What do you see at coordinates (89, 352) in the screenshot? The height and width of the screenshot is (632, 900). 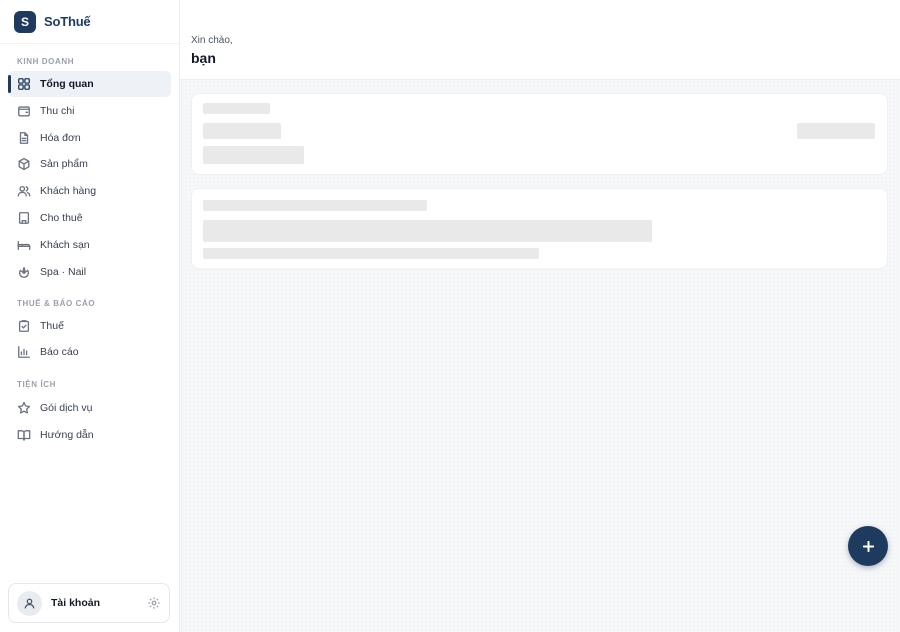 I see `sidebar-item-reports: Báo cáo` at bounding box center [89, 352].